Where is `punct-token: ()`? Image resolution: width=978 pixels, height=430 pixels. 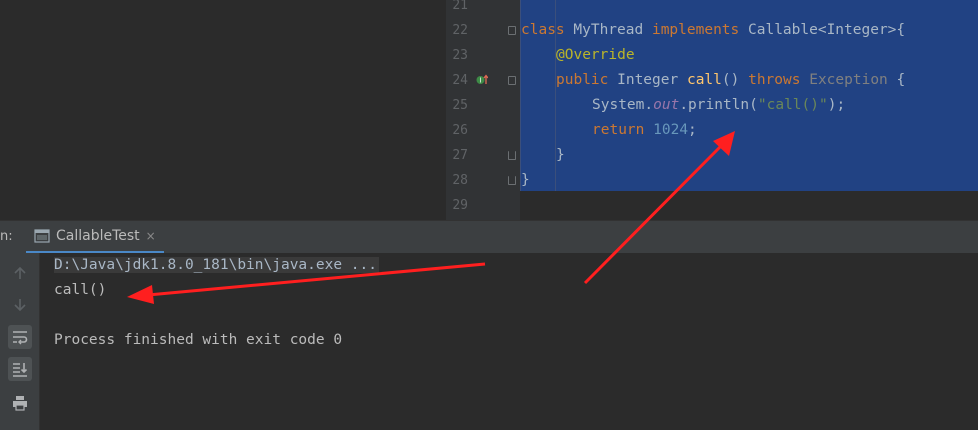 punct-token: () is located at coordinates (735, 80).